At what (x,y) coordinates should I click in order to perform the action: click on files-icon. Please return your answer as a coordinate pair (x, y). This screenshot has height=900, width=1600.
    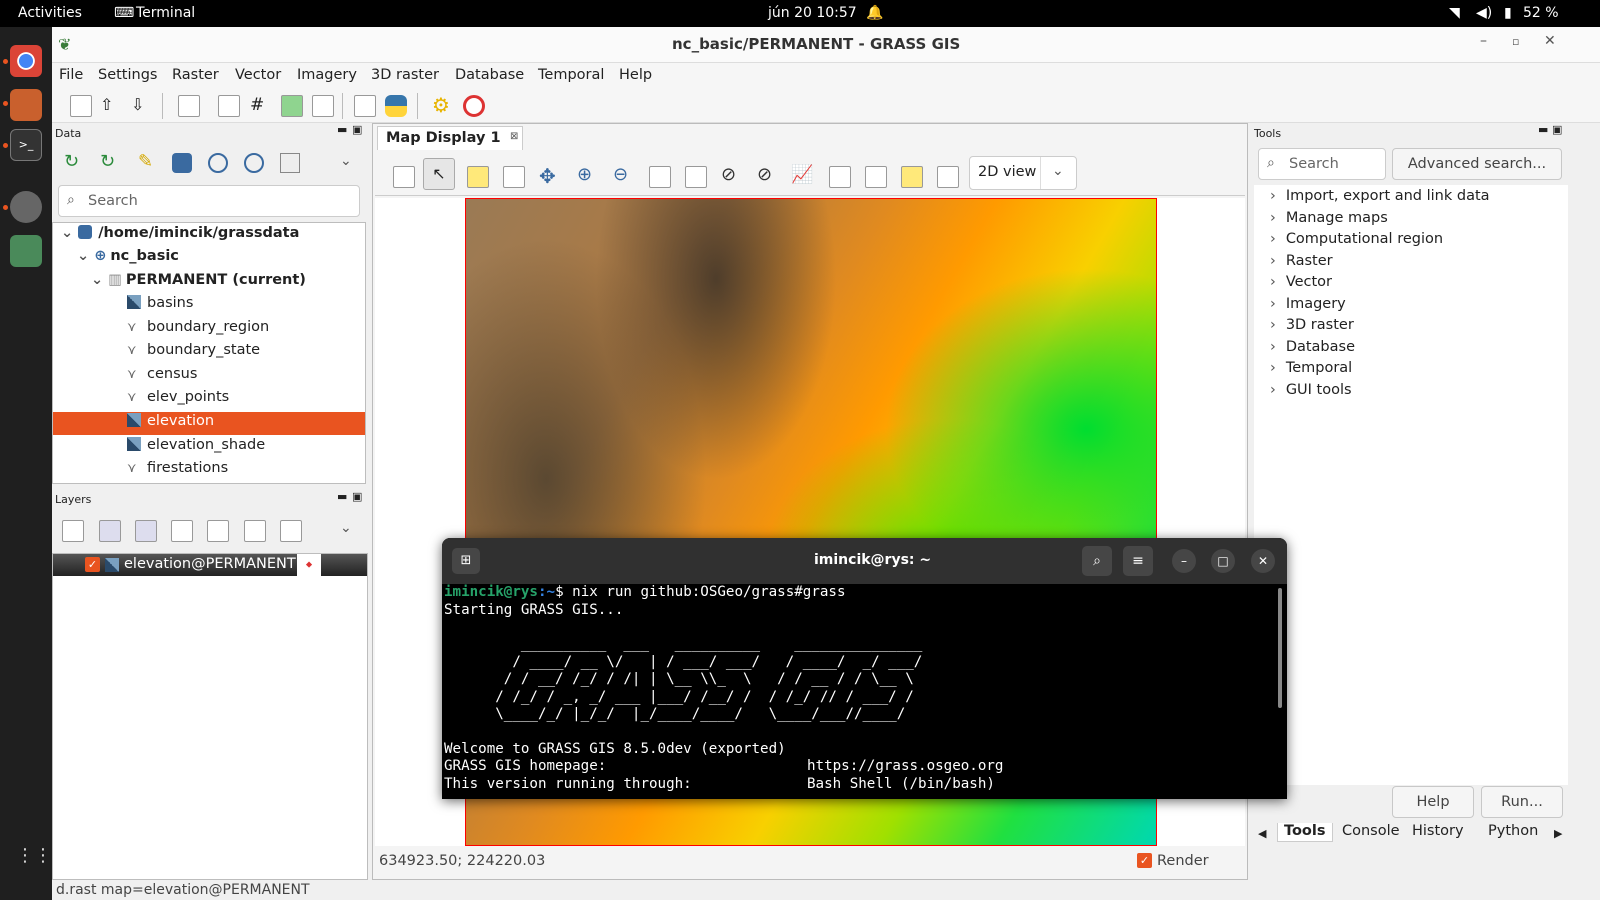
    Looking at the image, I should click on (26, 105).